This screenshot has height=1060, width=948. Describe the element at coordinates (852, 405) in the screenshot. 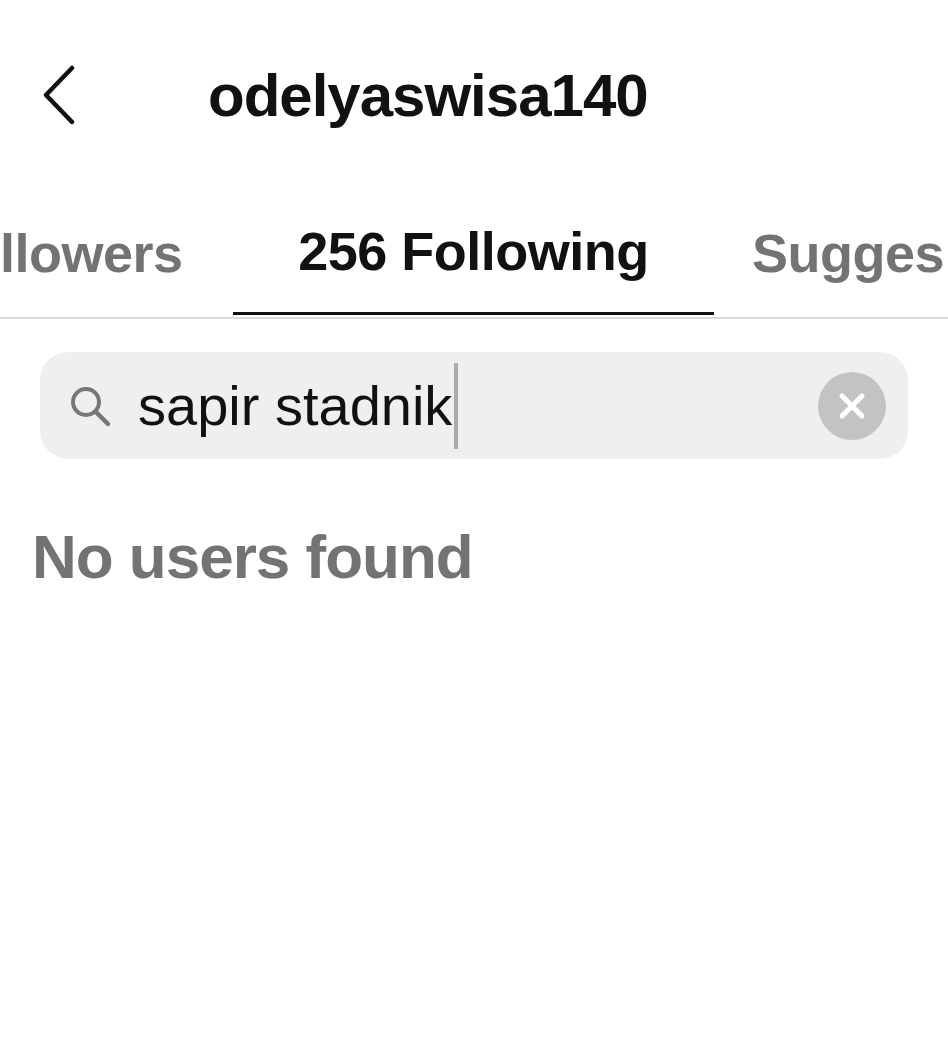

I see `close-icon` at that location.